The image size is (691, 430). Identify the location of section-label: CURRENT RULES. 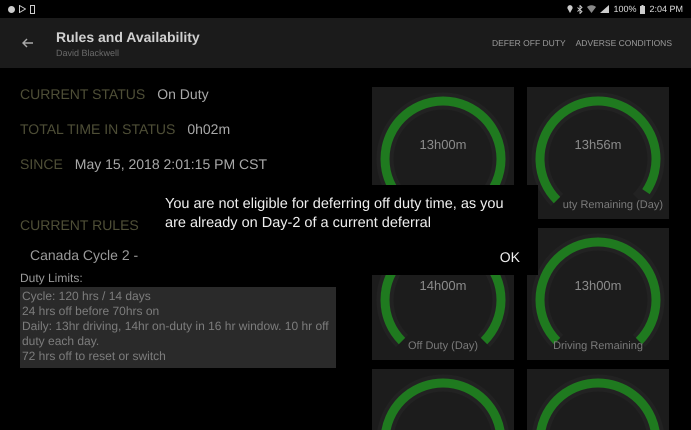
(79, 225).